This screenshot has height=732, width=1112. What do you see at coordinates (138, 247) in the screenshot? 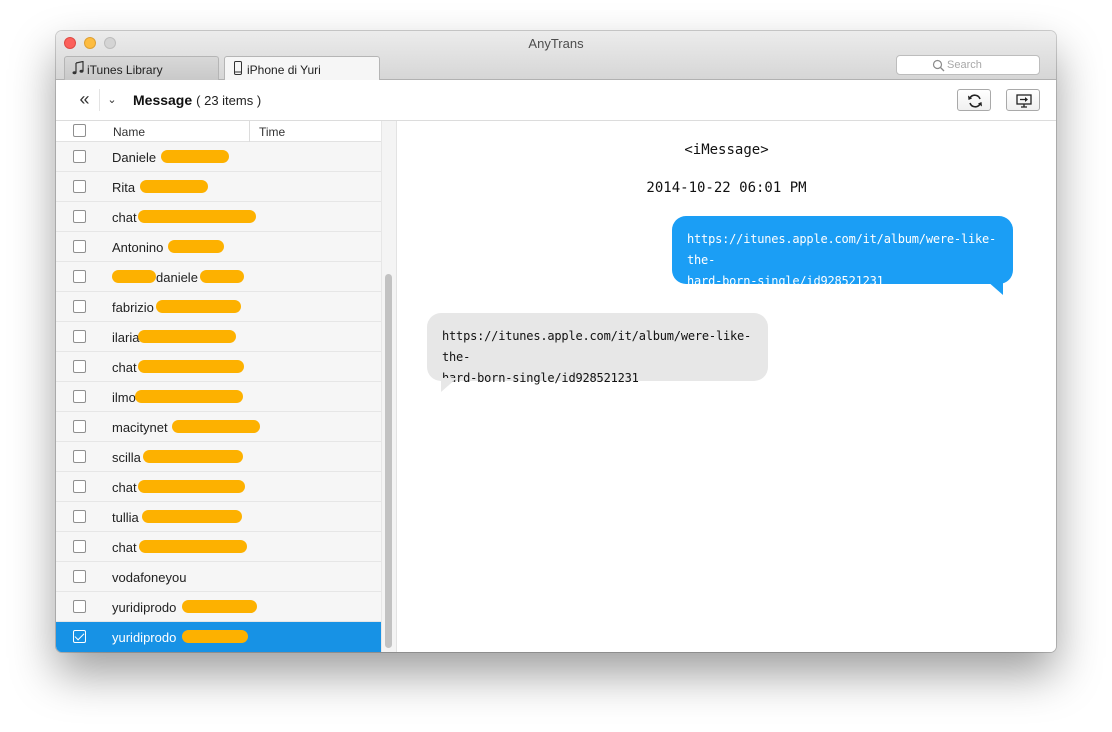
I see `contact-name: Antonino` at bounding box center [138, 247].